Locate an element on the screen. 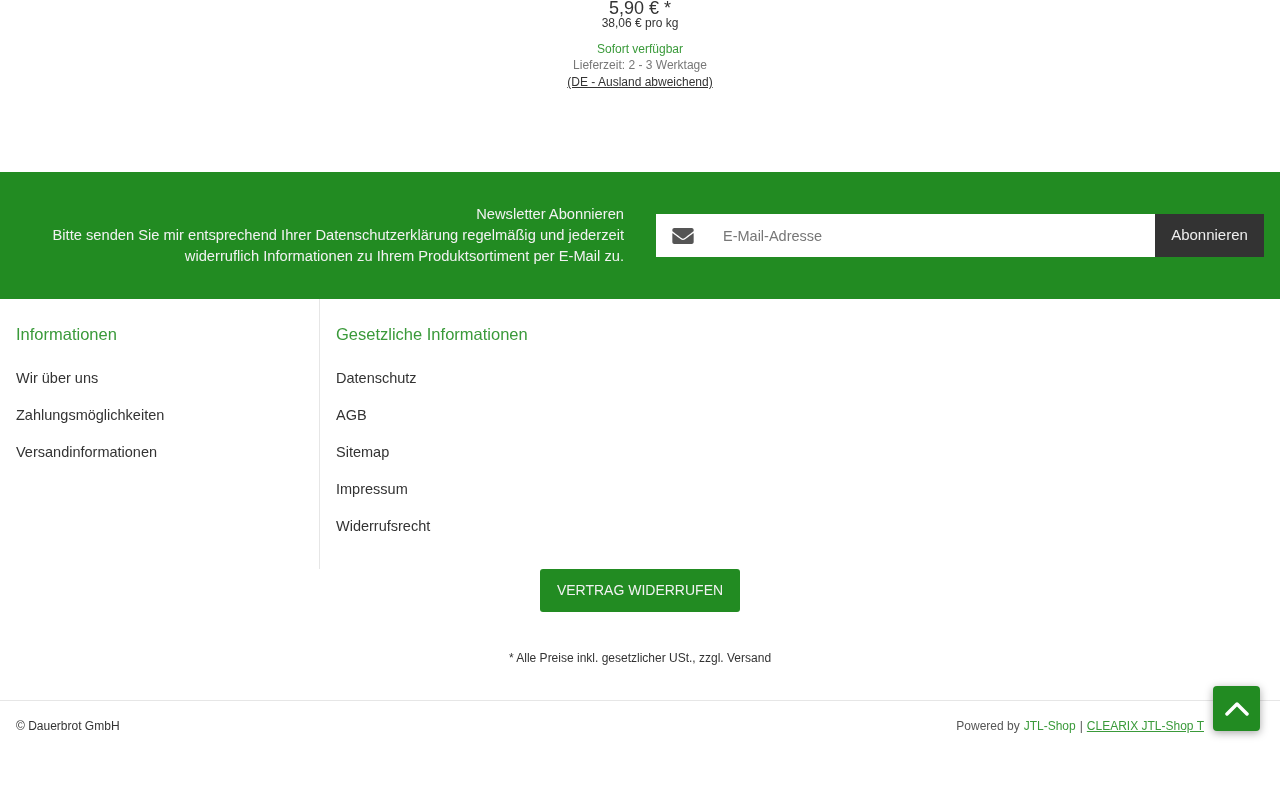 This screenshot has width=1280, height=800. subscribe-button: Abonnieren is located at coordinates (1209, 235).